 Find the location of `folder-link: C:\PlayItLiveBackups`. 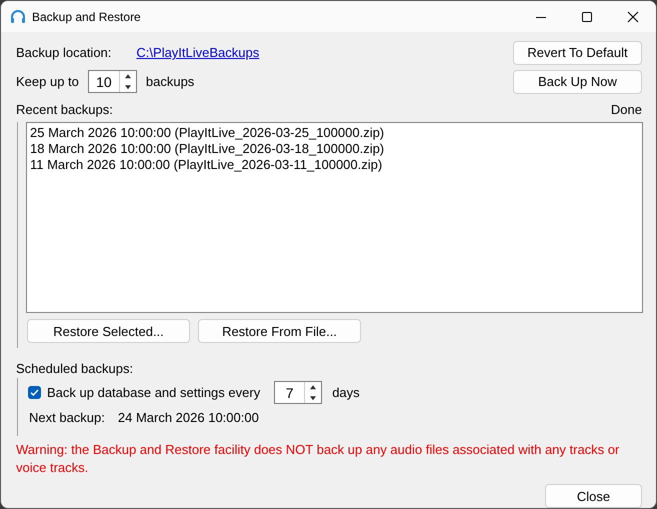

folder-link: C:\PlayItLiveBackups is located at coordinates (198, 52).